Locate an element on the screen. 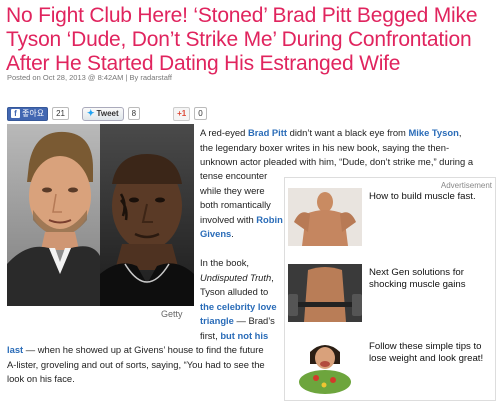 The image size is (500, 401). p2-line-1: In the book, is located at coordinates (224, 262).